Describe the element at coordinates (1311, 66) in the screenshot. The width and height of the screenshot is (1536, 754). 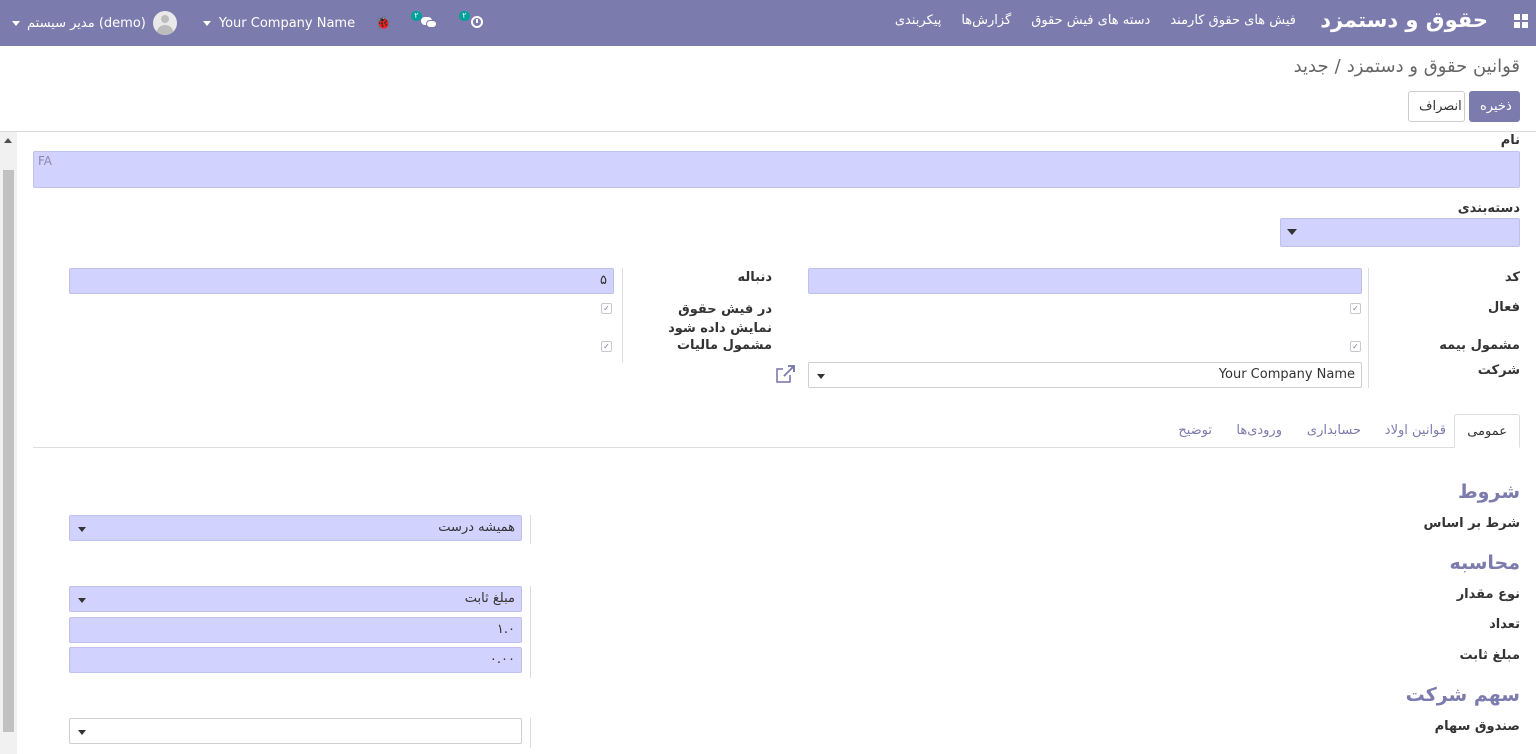
I see `breadcrumb-current: جدید` at that location.